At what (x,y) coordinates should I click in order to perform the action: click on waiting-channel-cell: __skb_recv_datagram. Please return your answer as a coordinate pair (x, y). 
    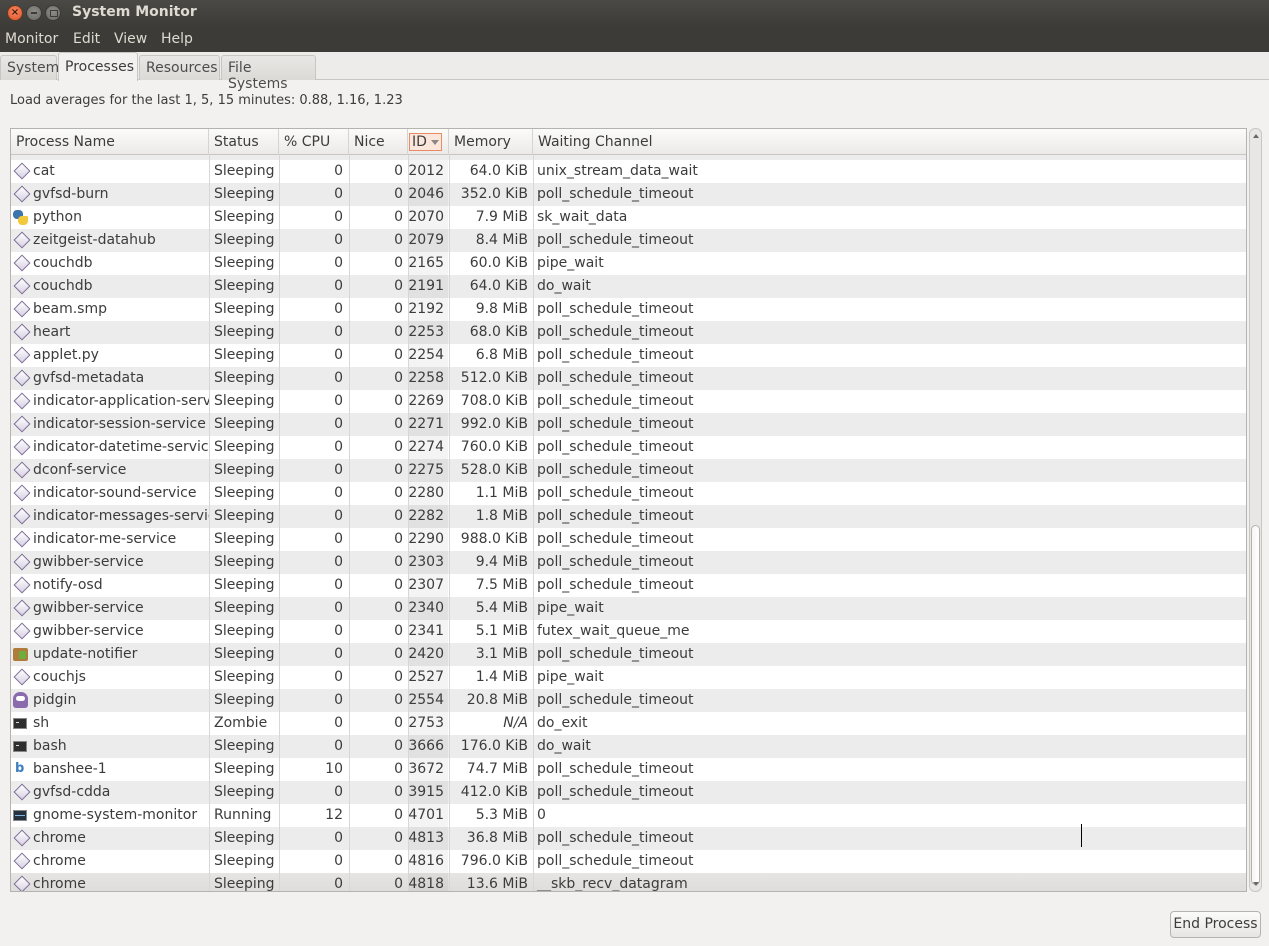
    Looking at the image, I should click on (612, 884).